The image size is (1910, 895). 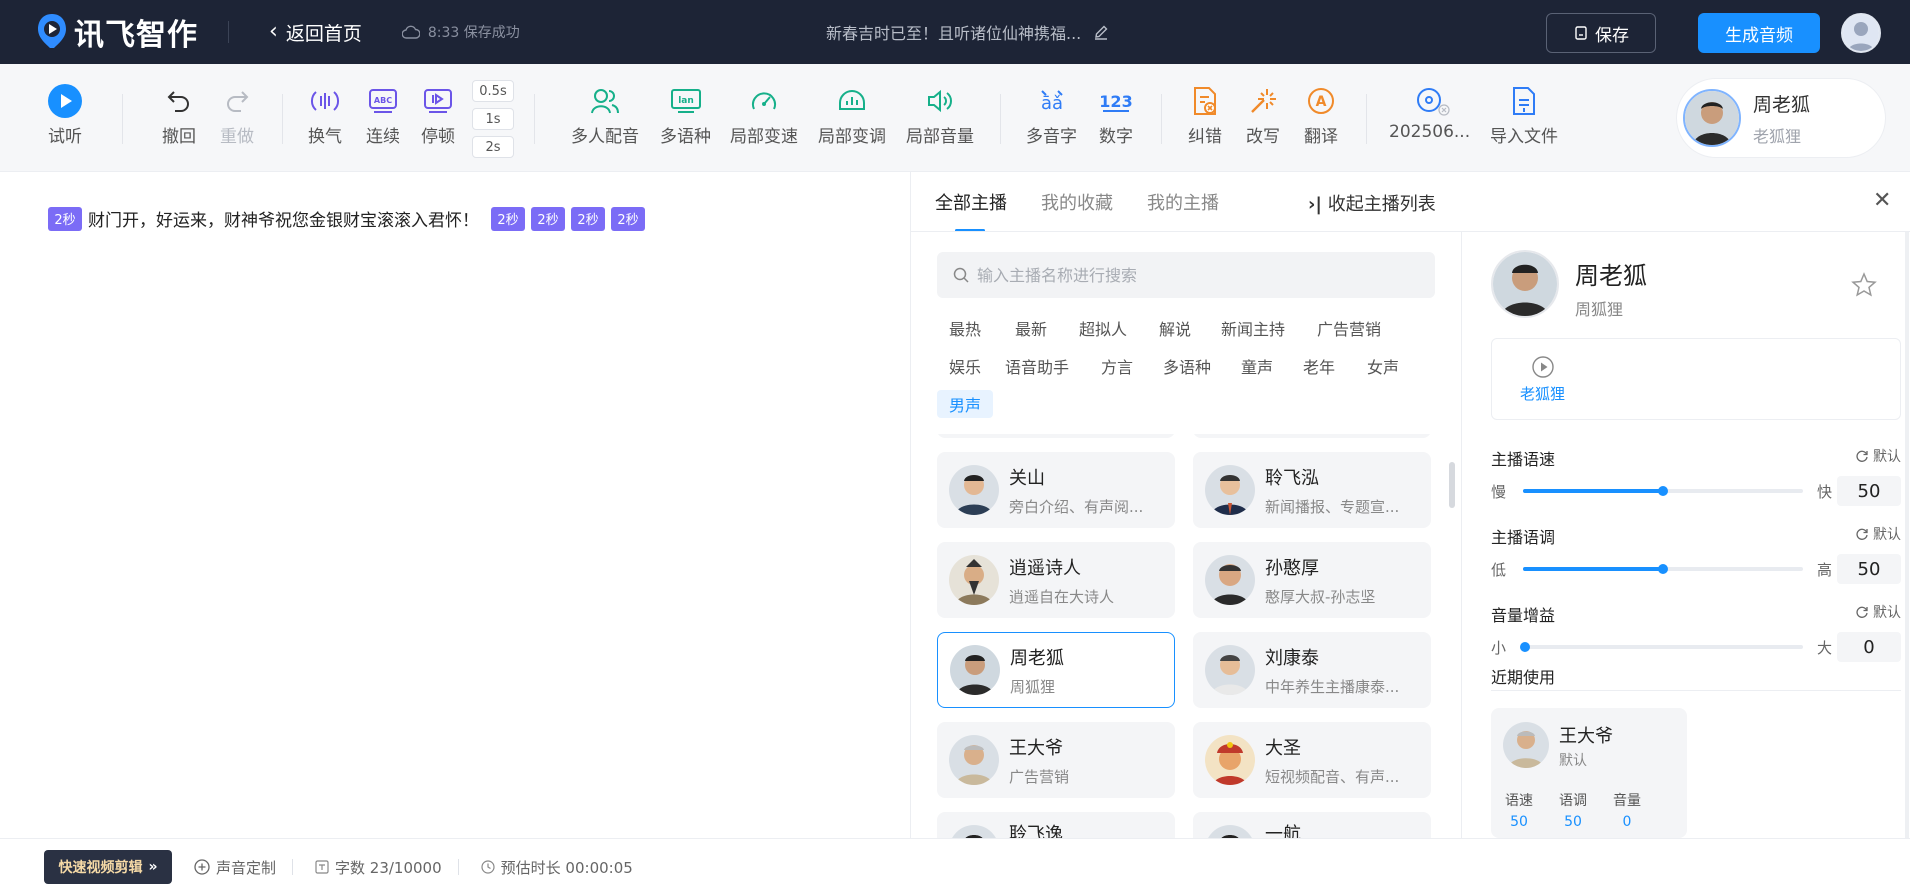 I want to click on pause-button: 停顿, so click(x=438, y=115).